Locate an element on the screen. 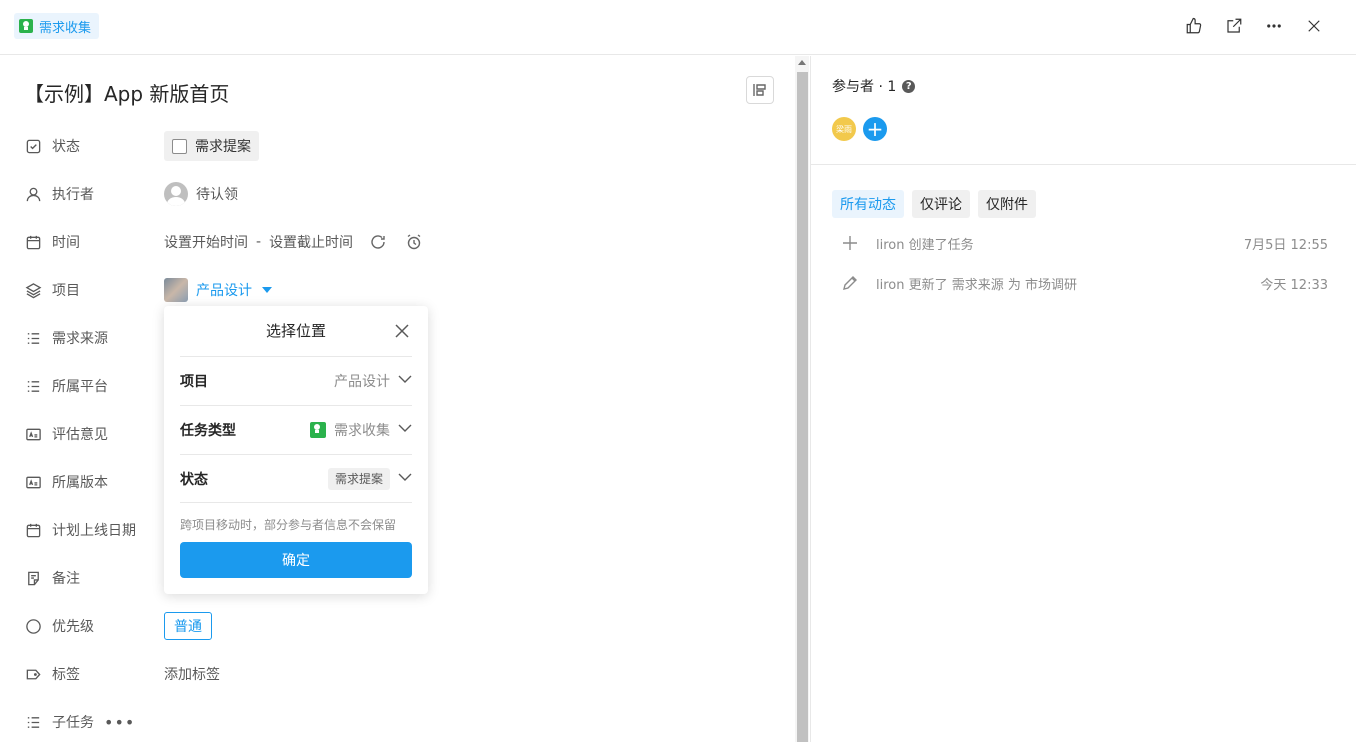  list-item: liron 创建了任务 7月5日 12:55 is located at coordinates (1084, 243).